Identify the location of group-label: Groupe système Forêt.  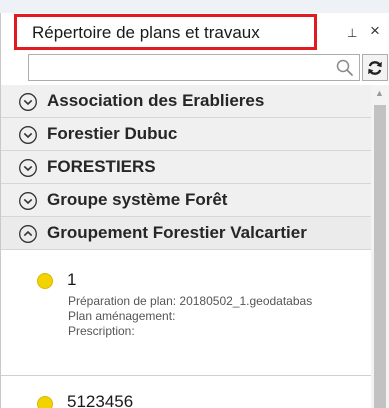
(137, 199).